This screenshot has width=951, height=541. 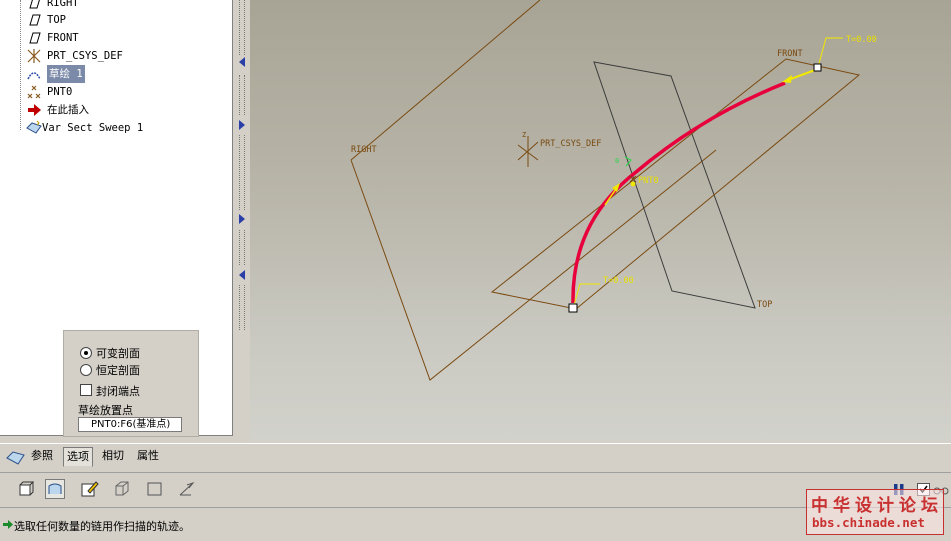 I want to click on panel-splitter, so click(x=241, y=220).